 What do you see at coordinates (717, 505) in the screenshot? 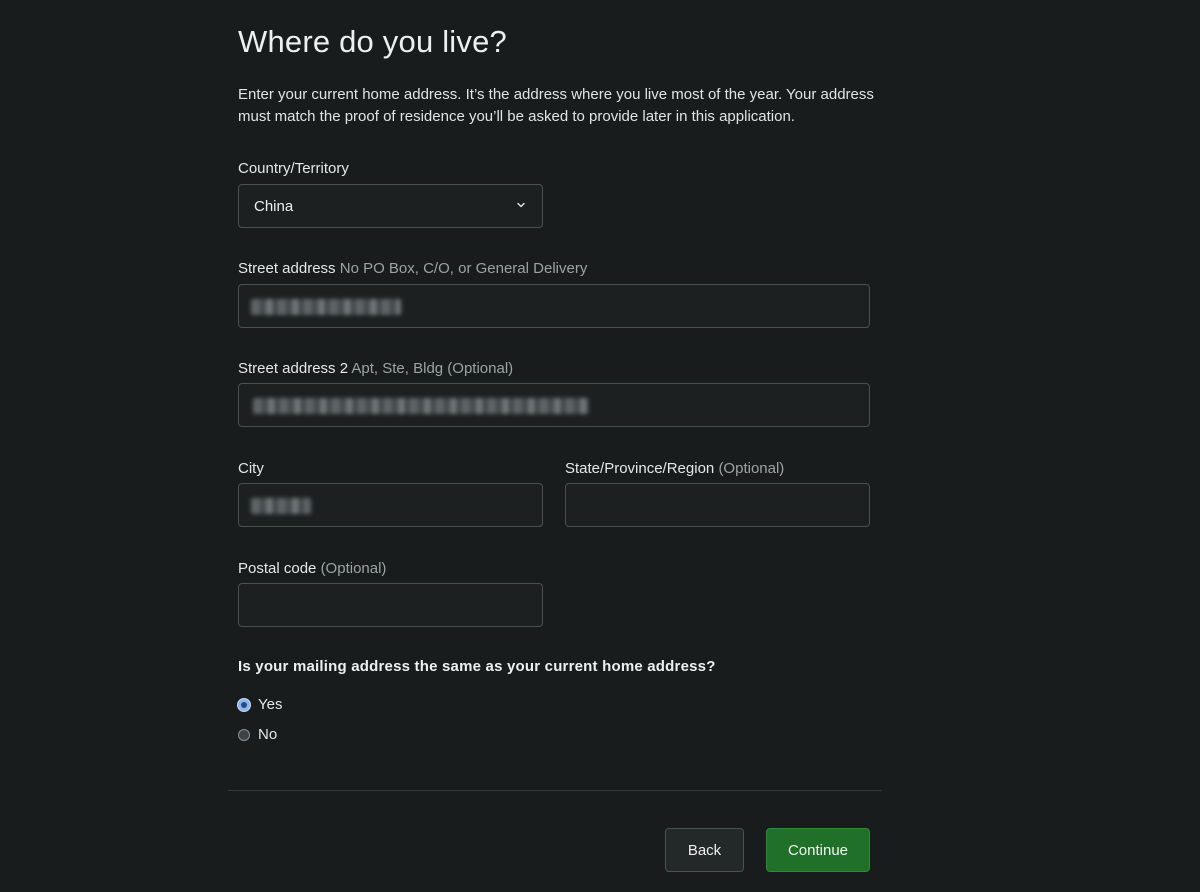
I see `state-input` at bounding box center [717, 505].